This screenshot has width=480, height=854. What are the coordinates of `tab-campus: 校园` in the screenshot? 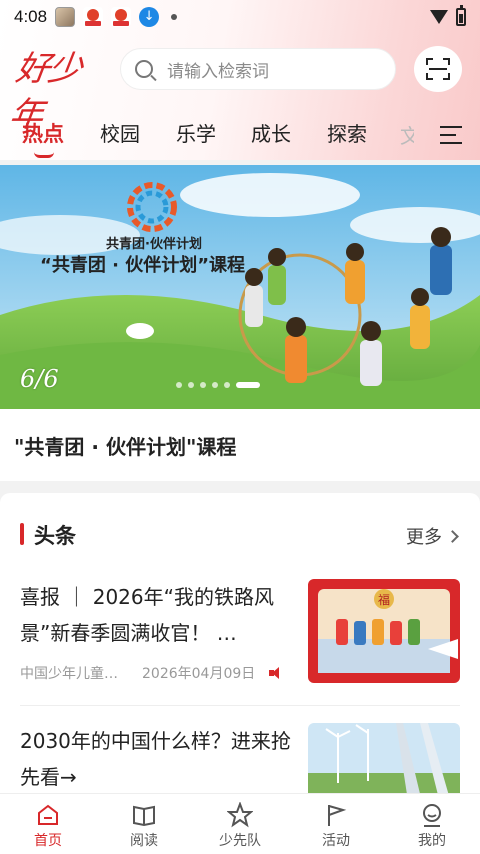 It's located at (120, 132).